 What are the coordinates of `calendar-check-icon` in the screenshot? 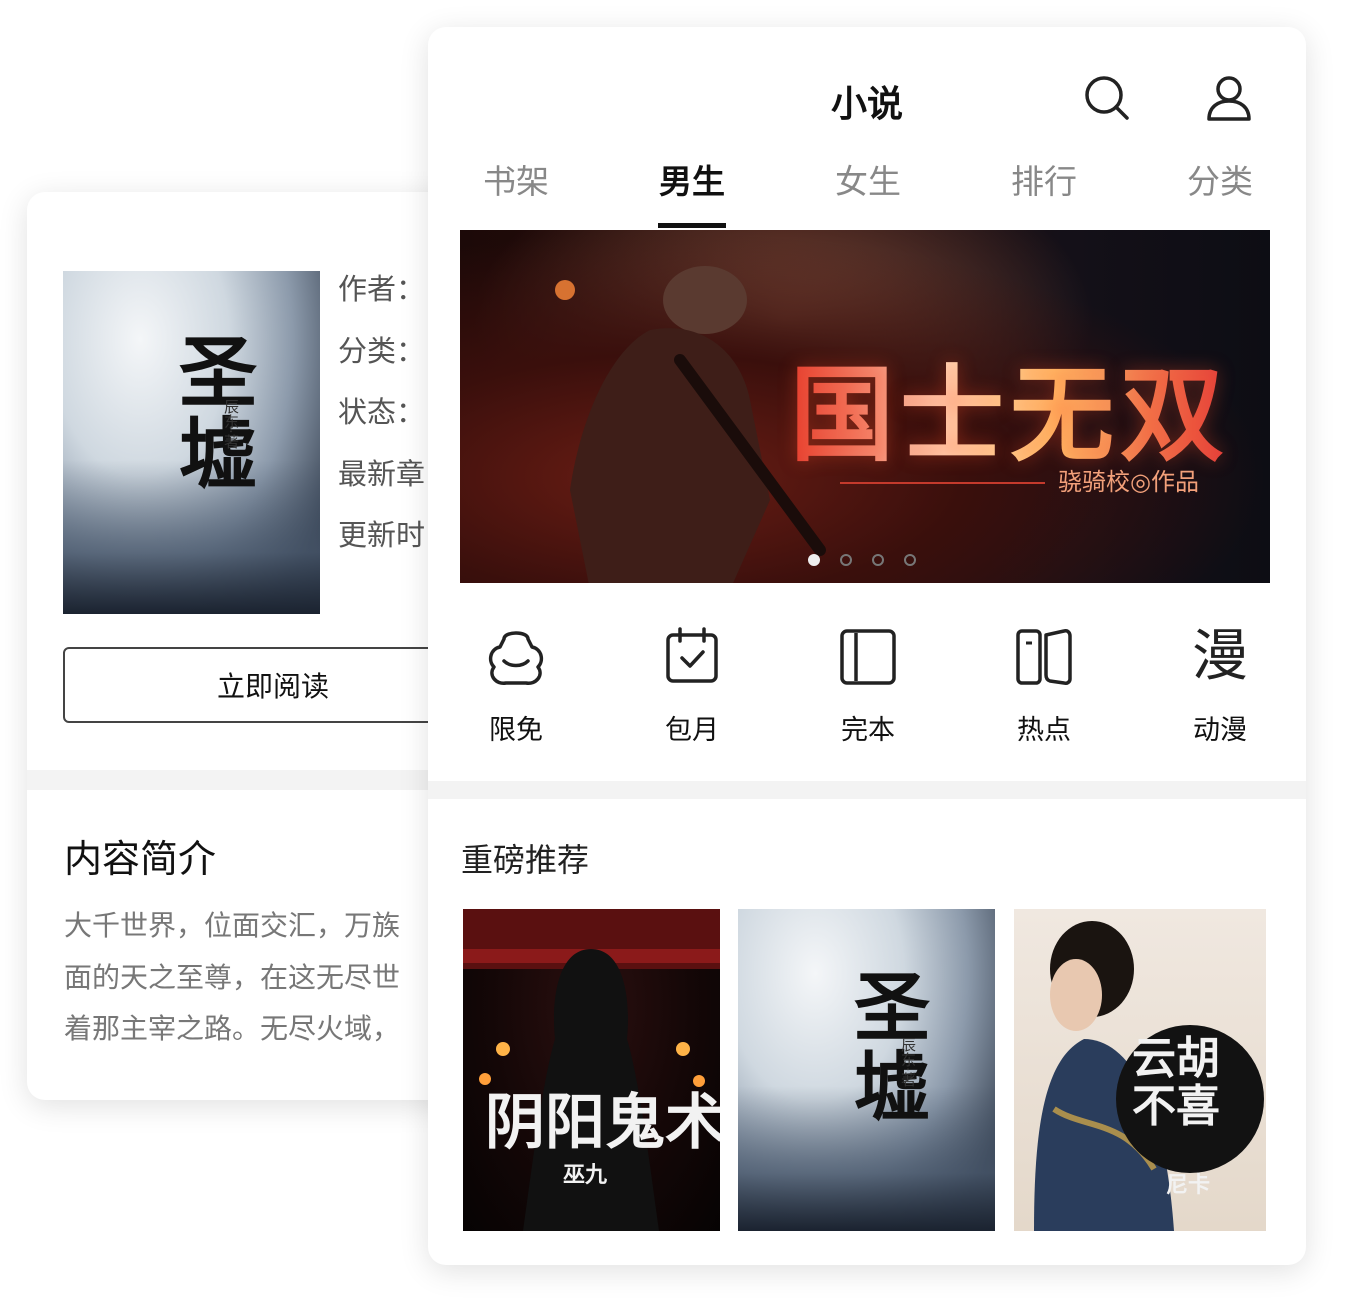 It's located at (692, 655).